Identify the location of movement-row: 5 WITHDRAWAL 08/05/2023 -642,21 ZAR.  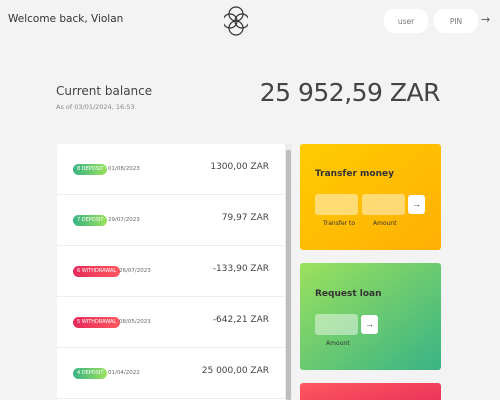
(171, 322).